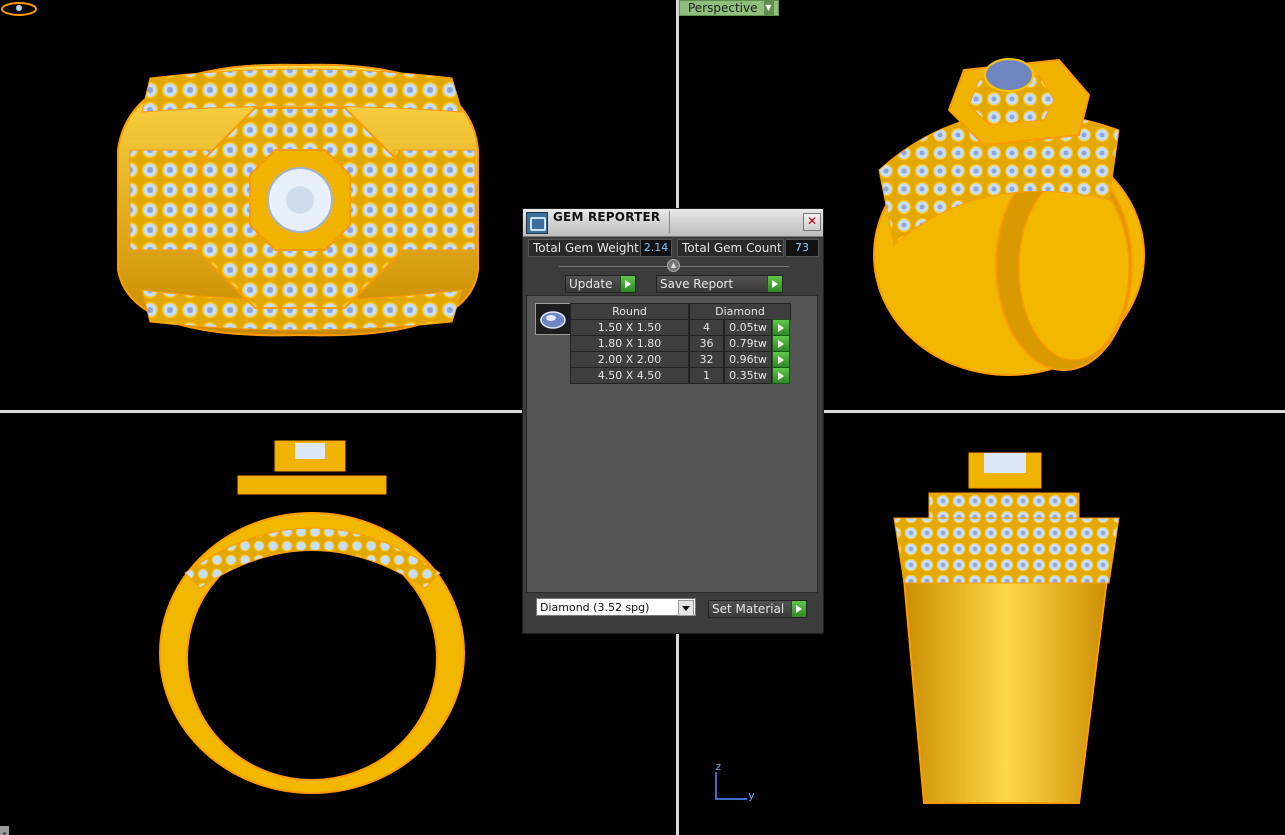 This screenshot has width=1285, height=835. What do you see at coordinates (812, 222) in the screenshot?
I see `close-icon: ✕` at bounding box center [812, 222].